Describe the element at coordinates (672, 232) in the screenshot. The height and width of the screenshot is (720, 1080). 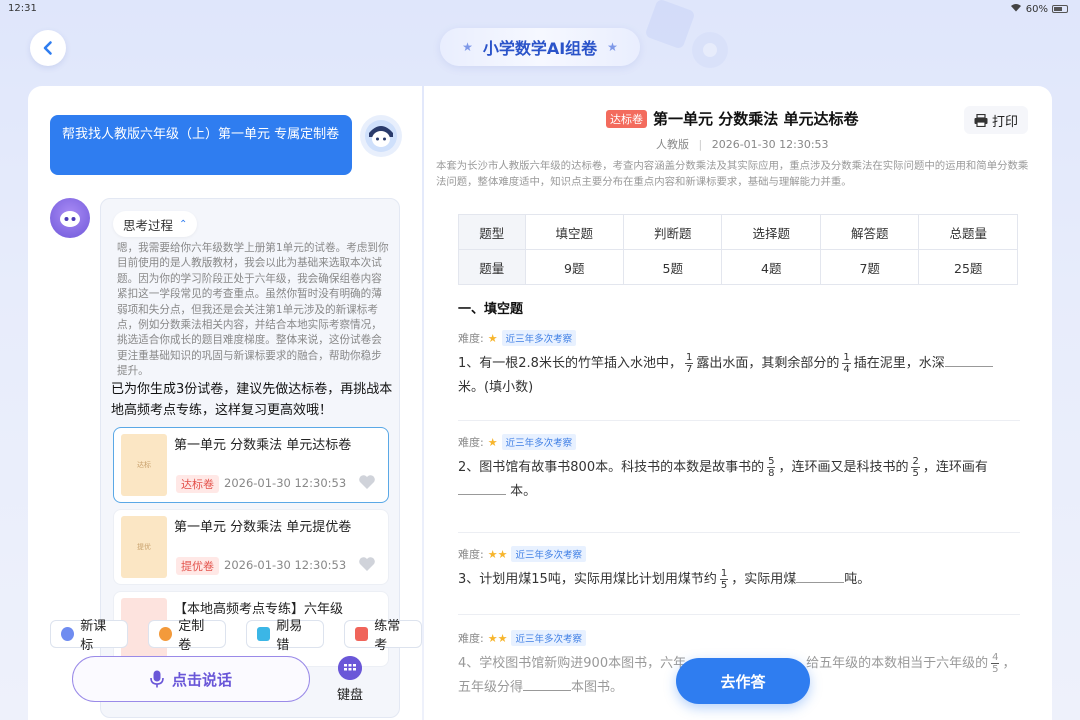
I see `table-cell: 判断题` at that location.